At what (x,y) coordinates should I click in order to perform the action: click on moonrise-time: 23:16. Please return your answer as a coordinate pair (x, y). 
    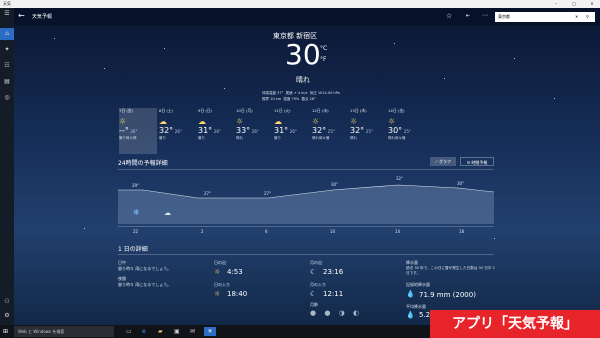
    Looking at the image, I should click on (333, 272).